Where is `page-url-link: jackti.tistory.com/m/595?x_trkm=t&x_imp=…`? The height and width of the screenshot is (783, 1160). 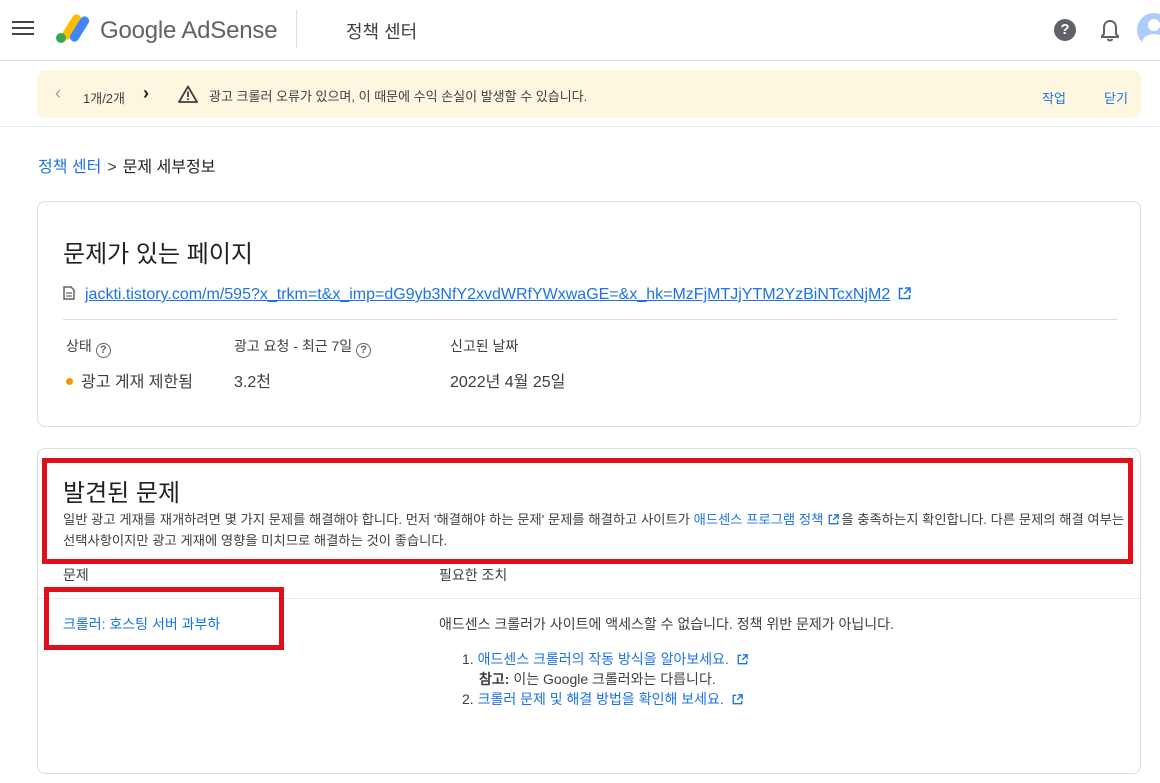 page-url-link: jackti.tistory.com/m/595?x_trkm=t&x_imp=… is located at coordinates (487, 294).